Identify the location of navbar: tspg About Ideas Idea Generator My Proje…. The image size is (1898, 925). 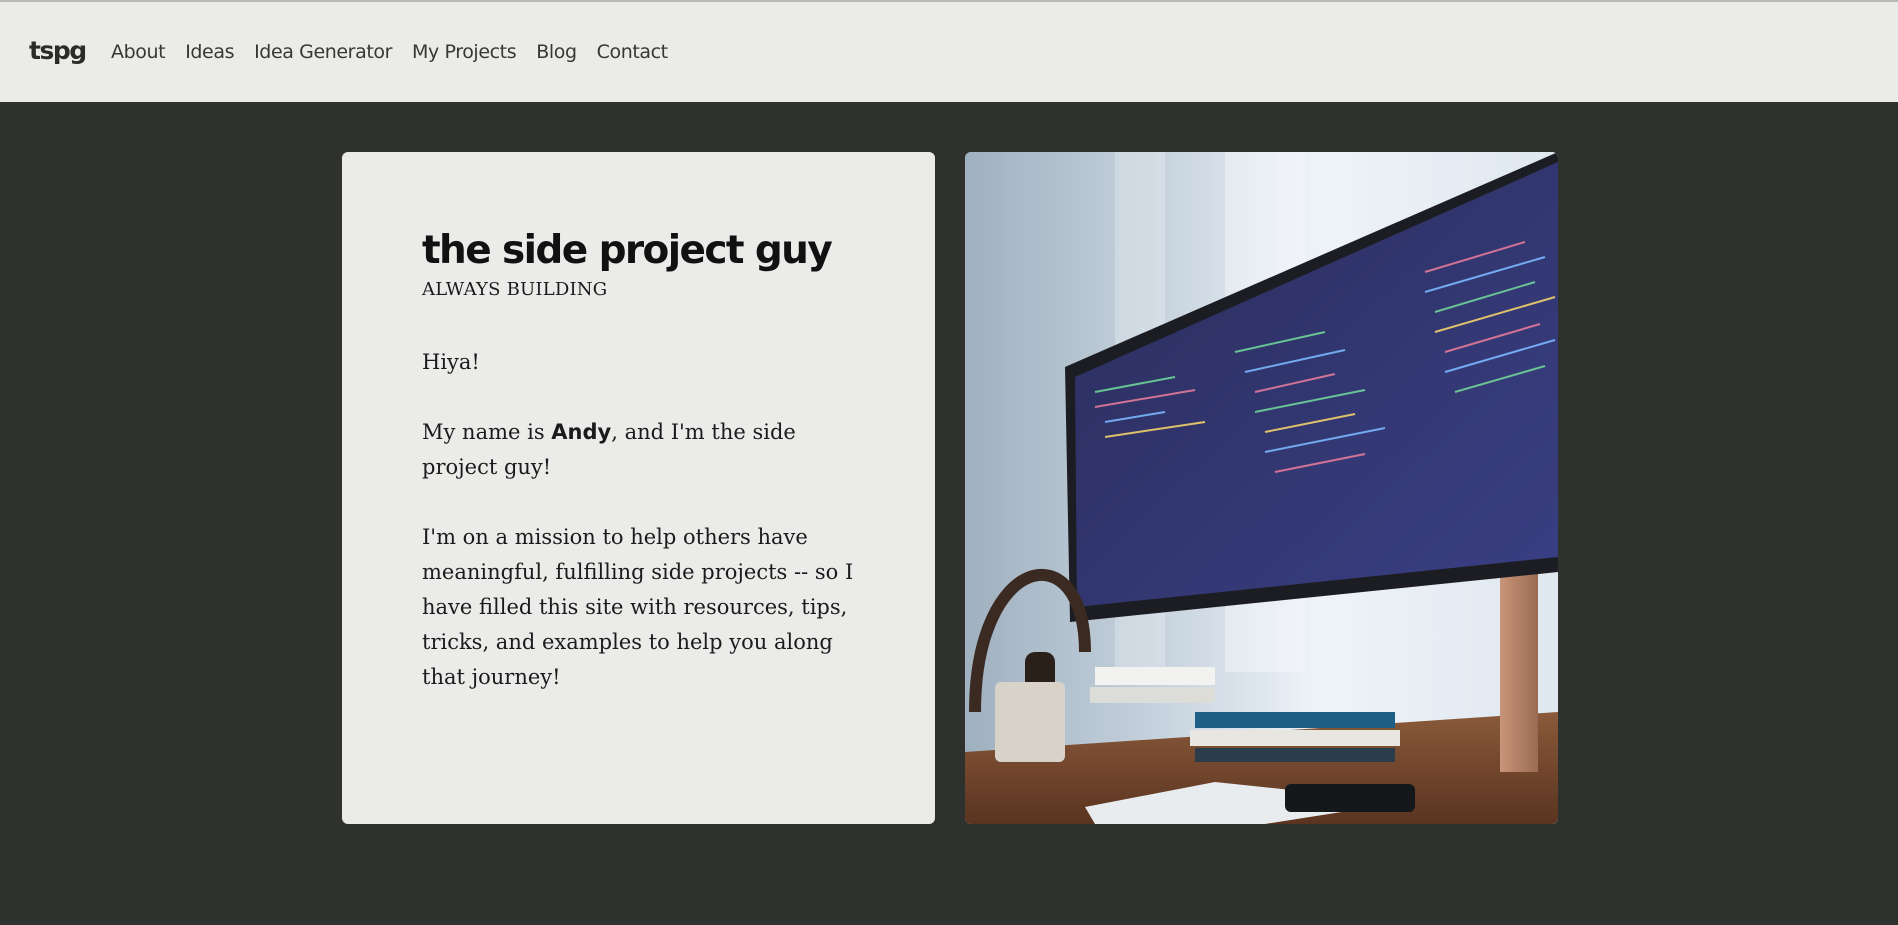
(949, 52).